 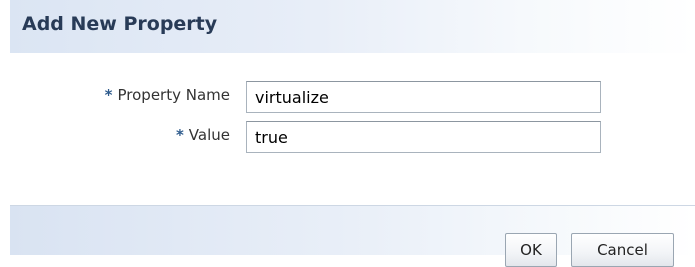 I want to click on value-row: * Value, so click(x=347, y=137).